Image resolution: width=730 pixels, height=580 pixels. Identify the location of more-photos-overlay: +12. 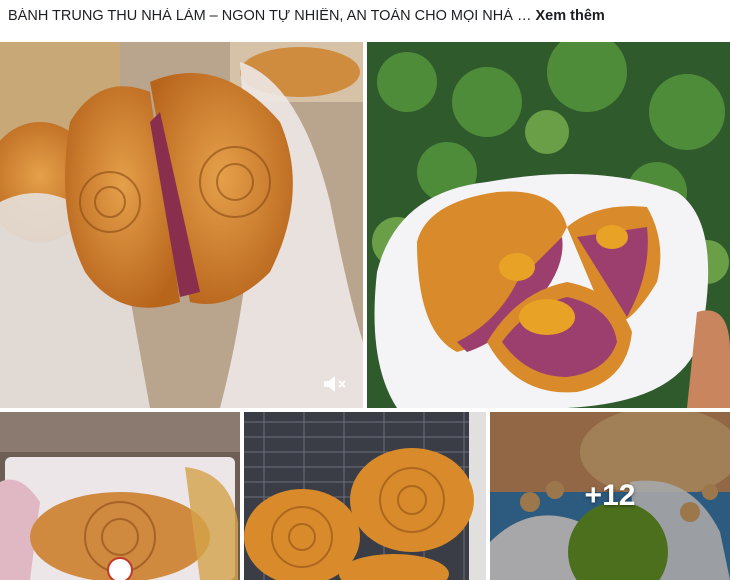
(610, 496).